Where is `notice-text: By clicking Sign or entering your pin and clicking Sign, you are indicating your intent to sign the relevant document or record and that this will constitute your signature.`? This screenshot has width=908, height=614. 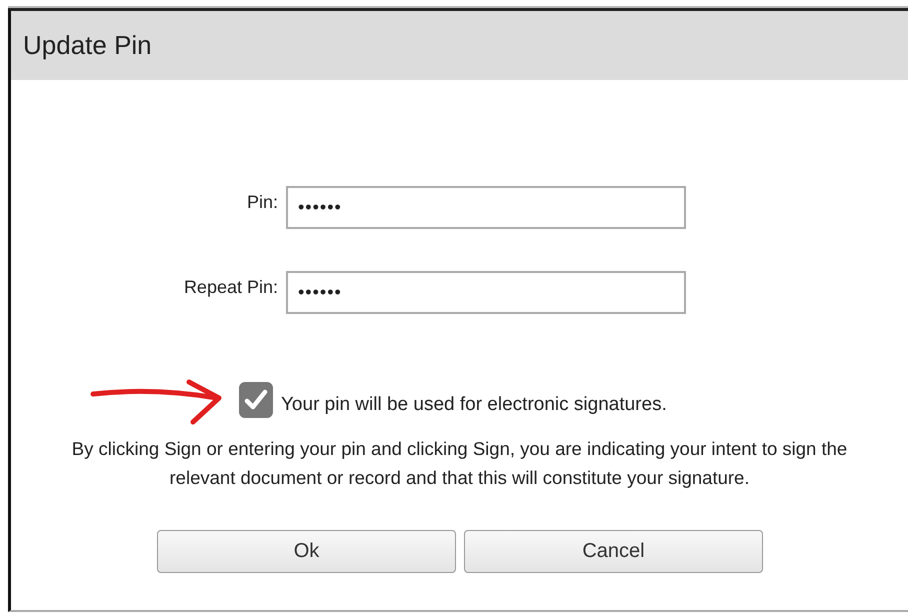 notice-text: By clicking Sign or entering your pin and clicking Sign, you are indicating your intent to sign the relevant document or record and that this will constitute your signature. is located at coordinates (459, 463).